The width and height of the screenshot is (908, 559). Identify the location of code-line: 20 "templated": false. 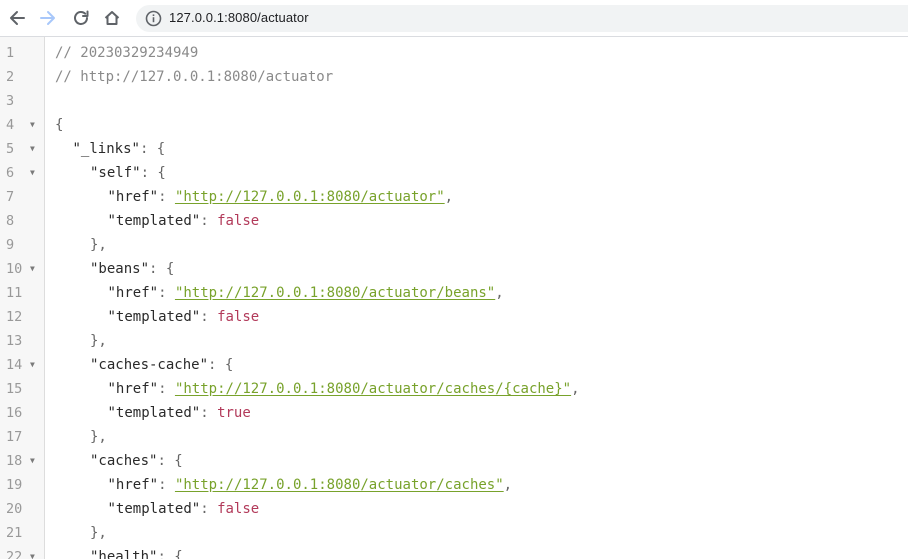
(454, 509).